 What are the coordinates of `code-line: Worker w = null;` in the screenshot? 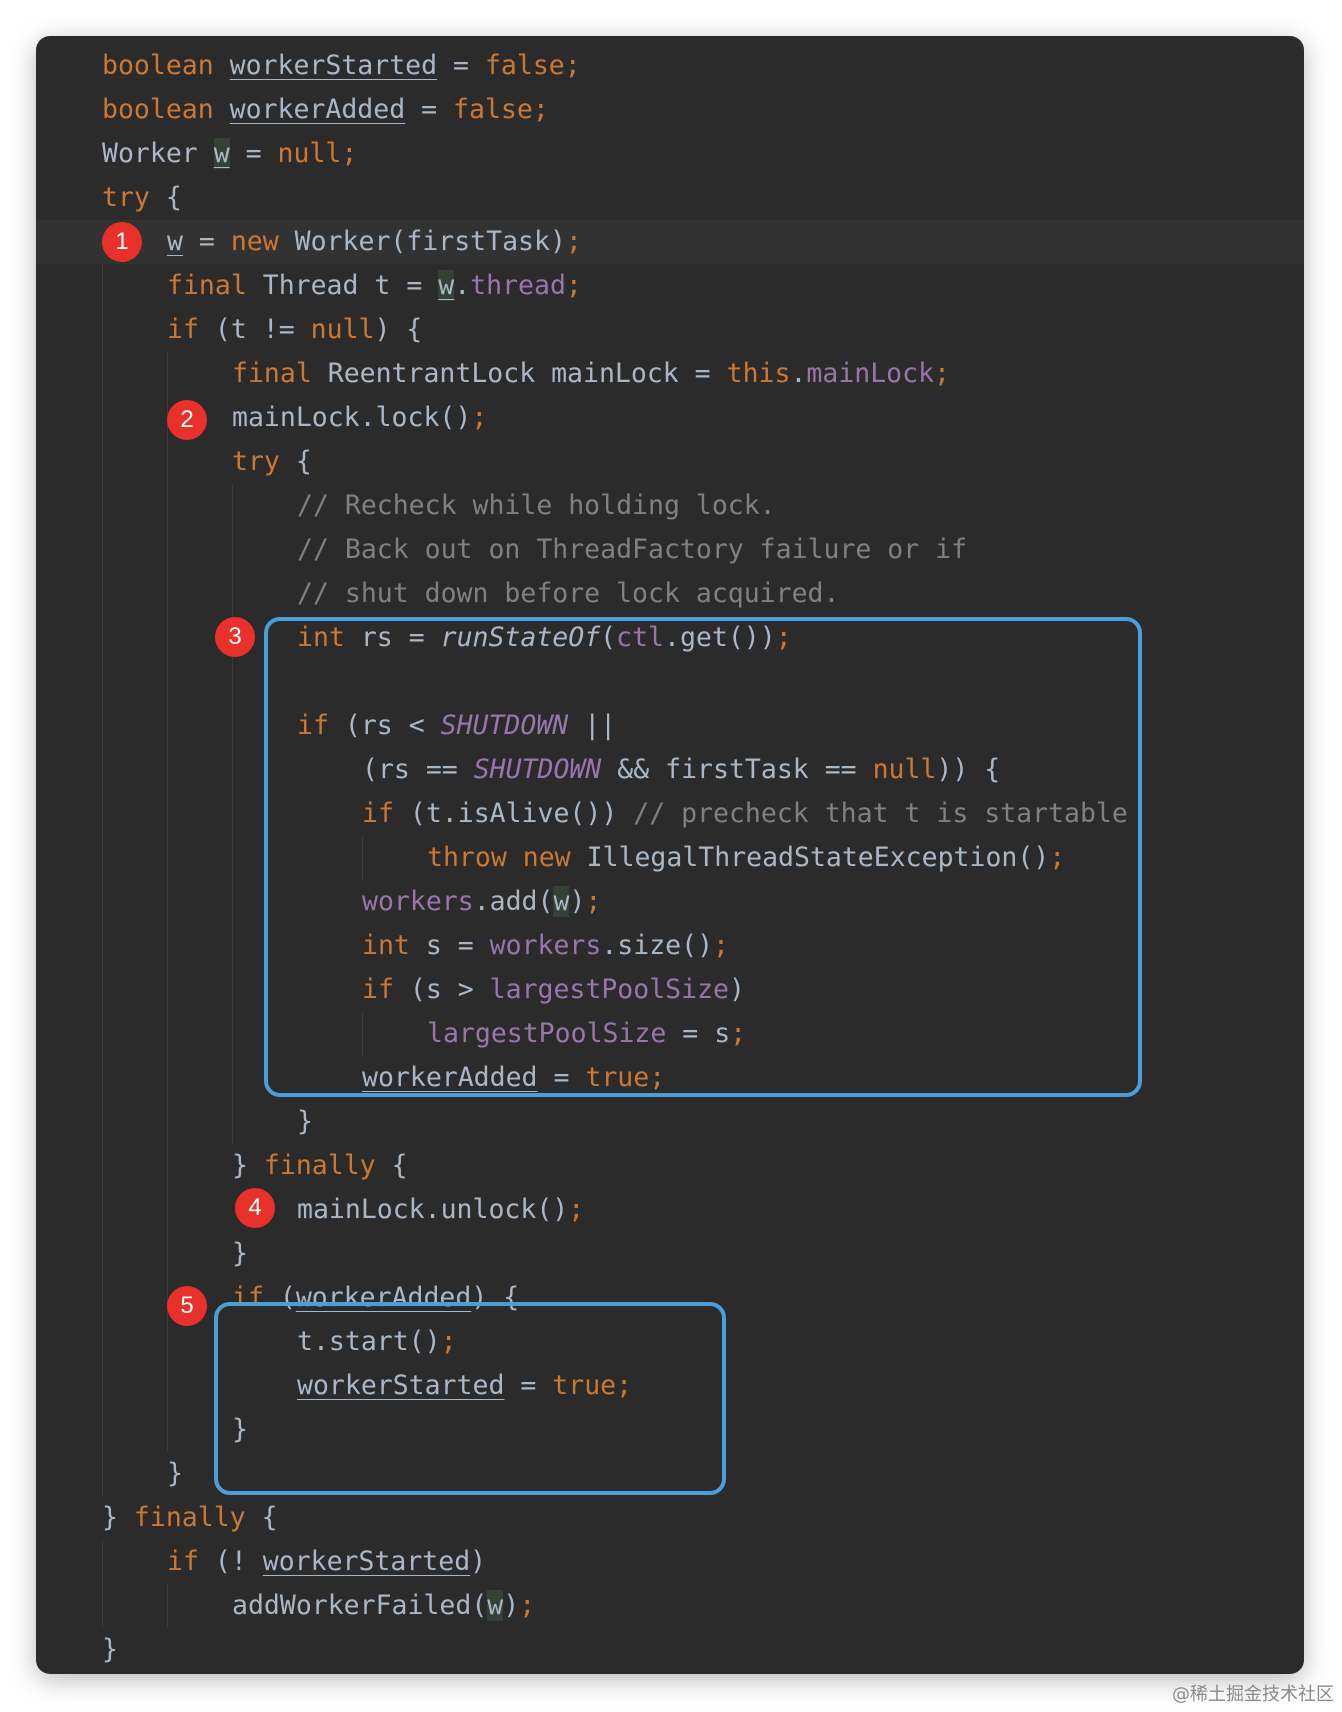 It's located at (670, 154).